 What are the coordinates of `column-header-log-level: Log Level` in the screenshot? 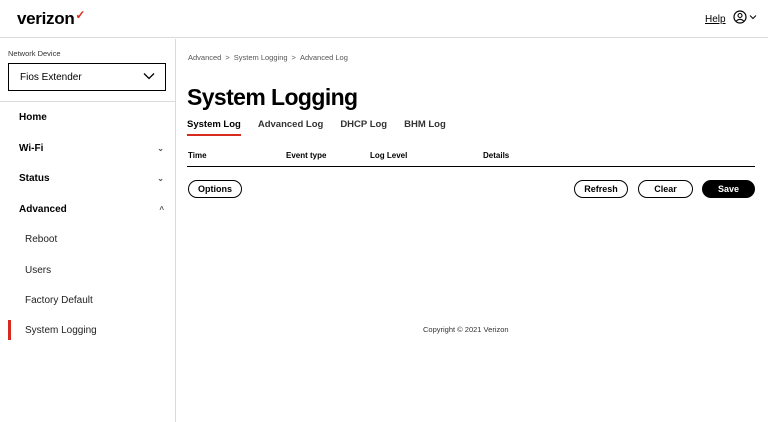 It's located at (389, 155).